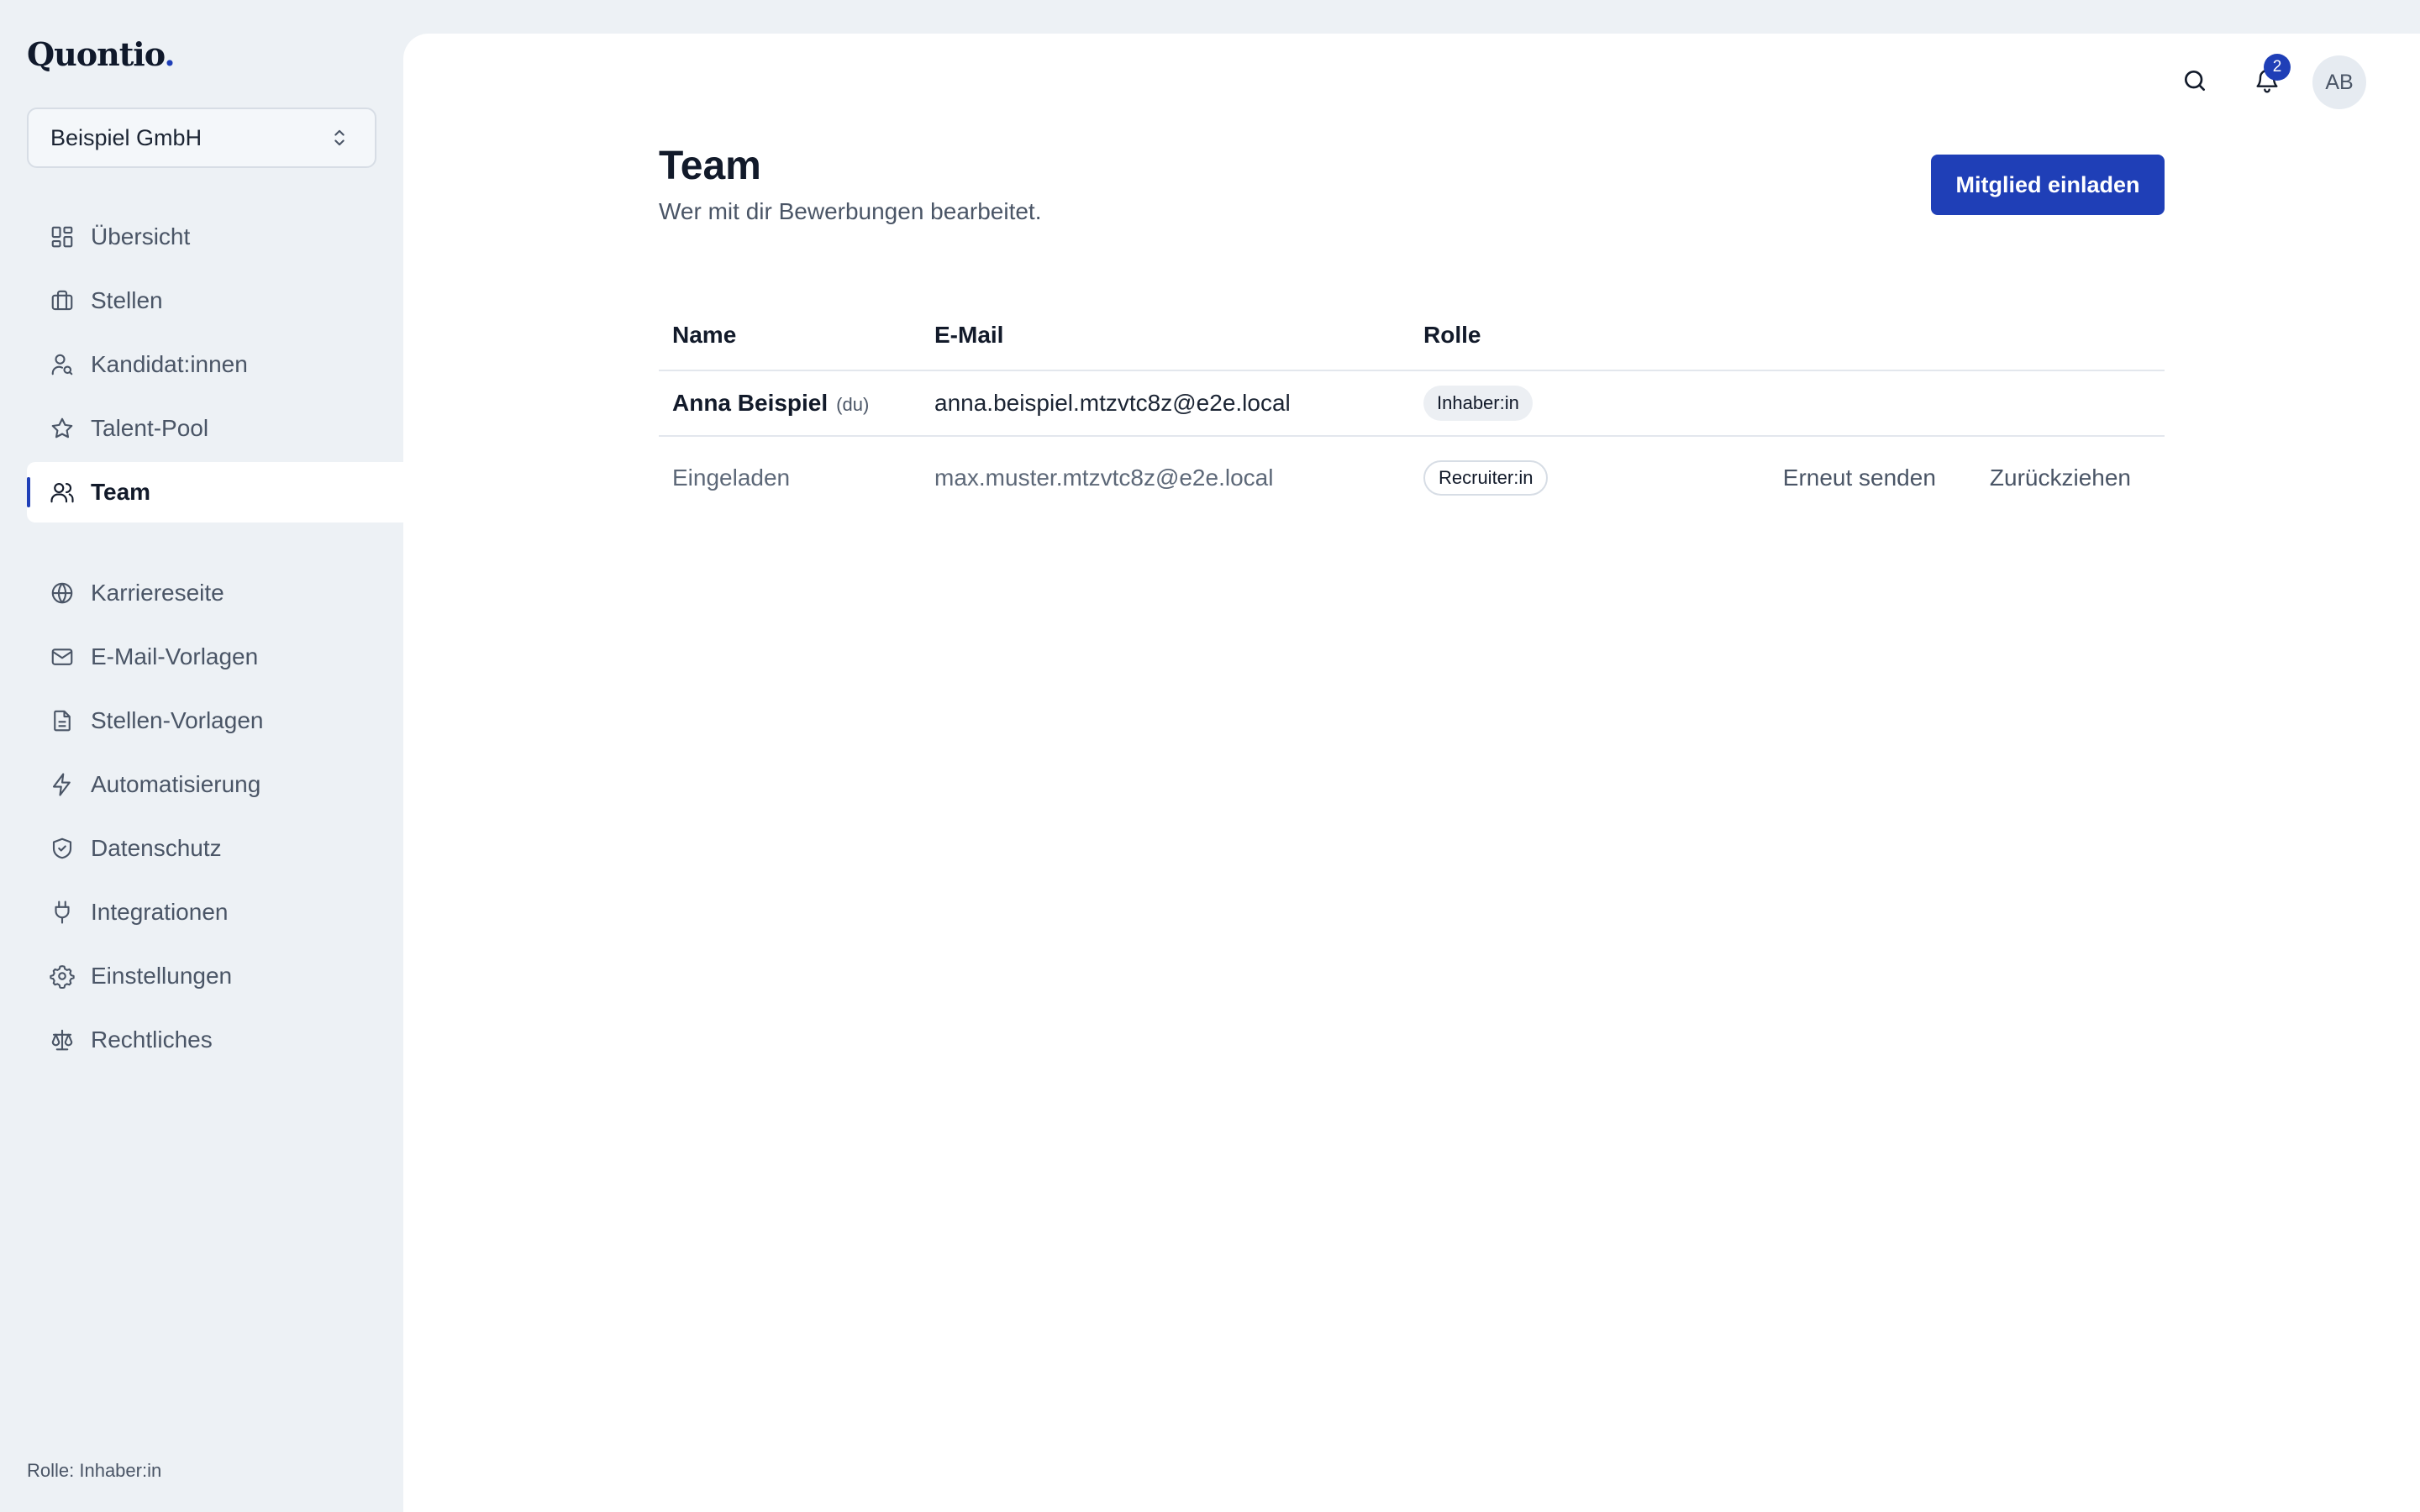  What do you see at coordinates (339, 137) in the screenshot?
I see `chevron-up-down-icon` at bounding box center [339, 137].